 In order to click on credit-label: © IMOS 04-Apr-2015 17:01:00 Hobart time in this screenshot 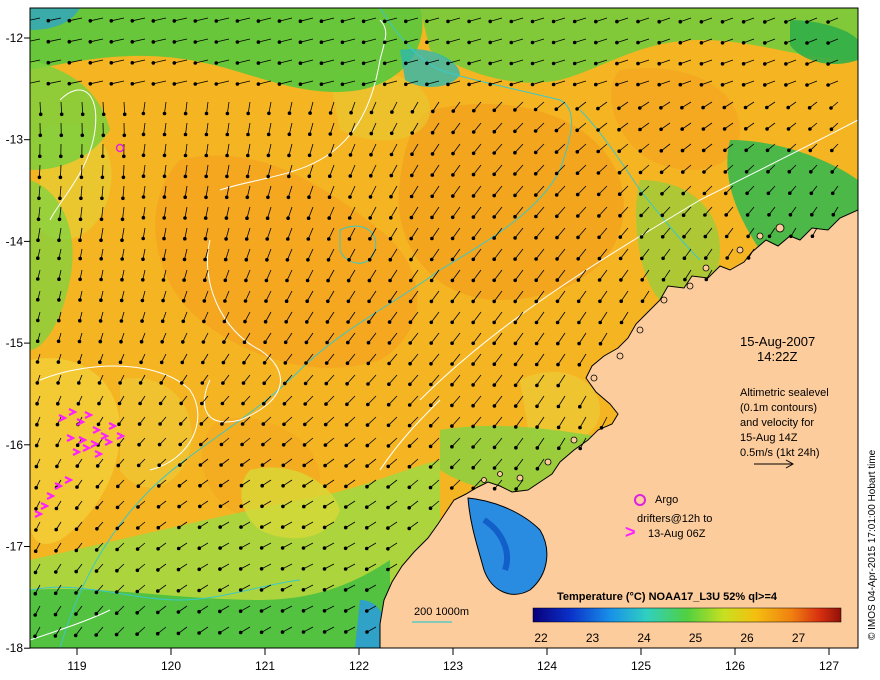, I will do `click(872, 544)`.